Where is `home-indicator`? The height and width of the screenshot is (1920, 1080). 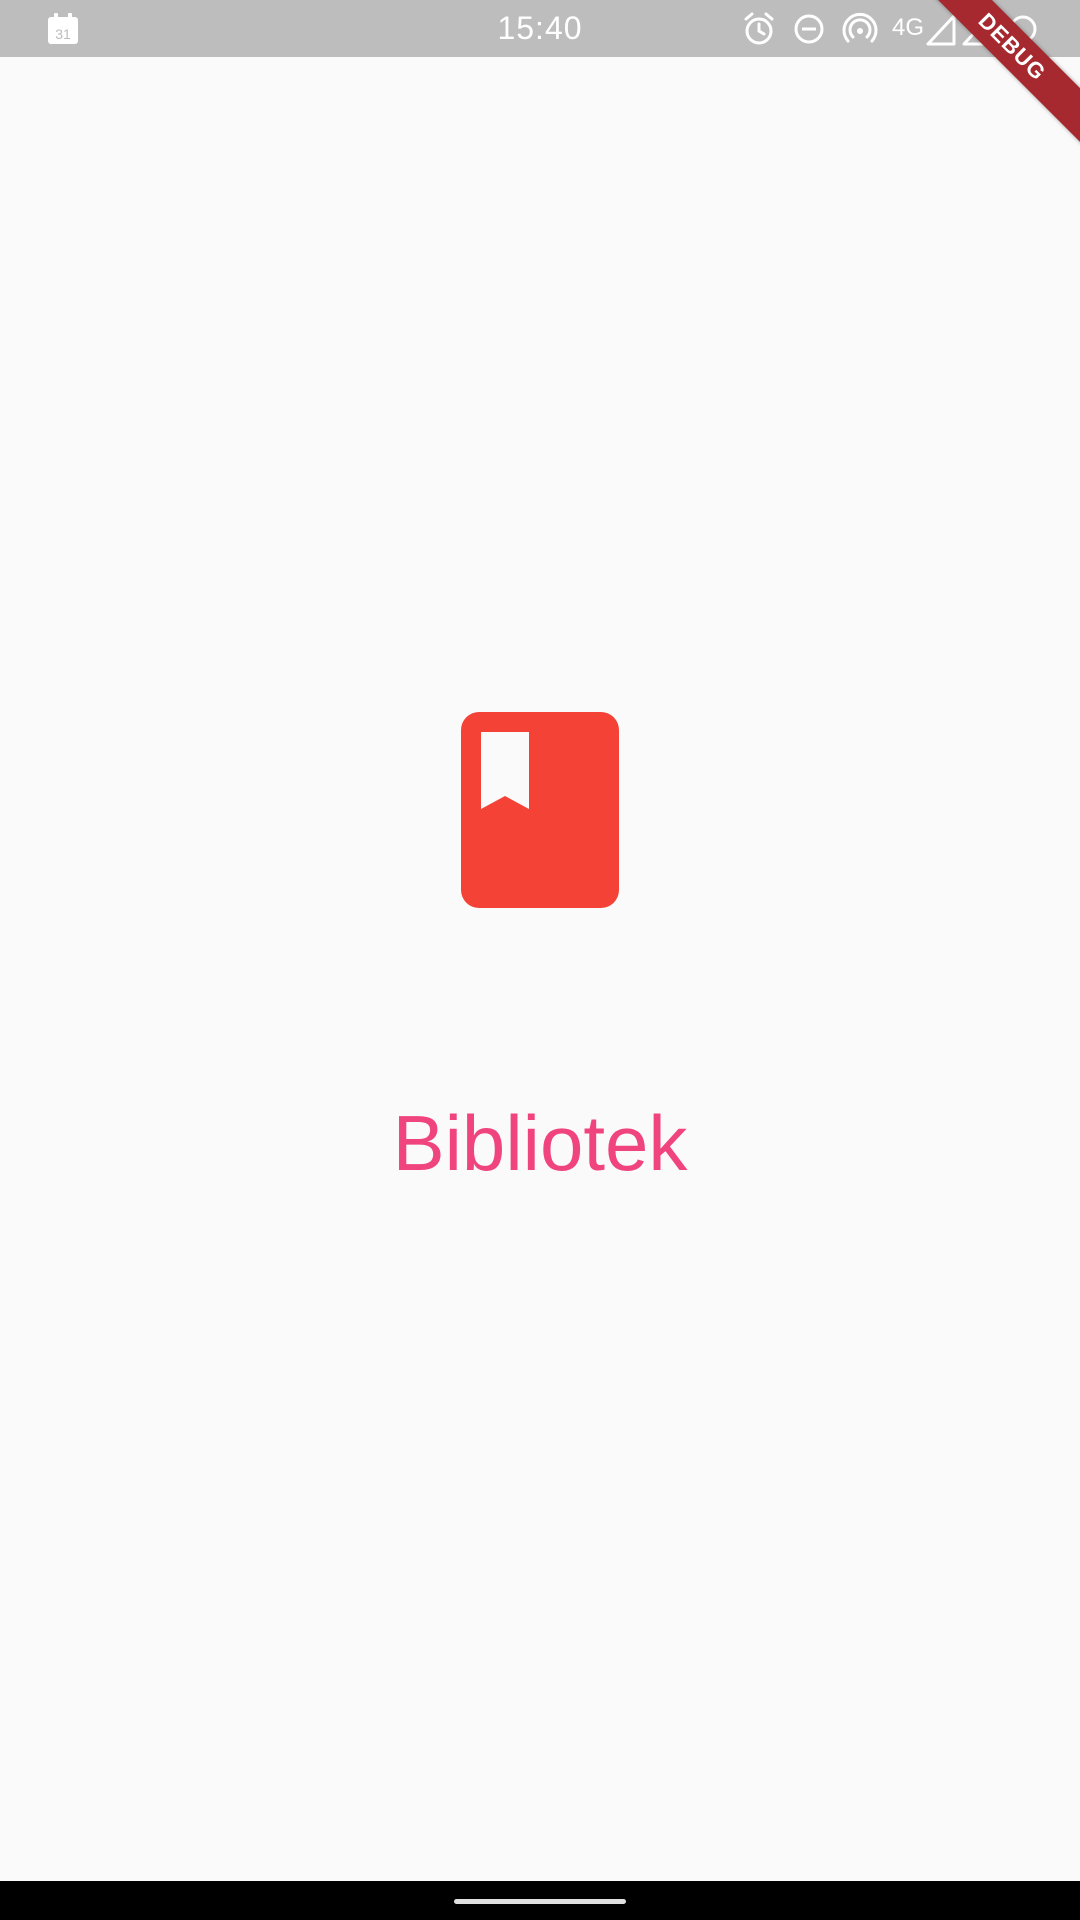 home-indicator is located at coordinates (540, 1901).